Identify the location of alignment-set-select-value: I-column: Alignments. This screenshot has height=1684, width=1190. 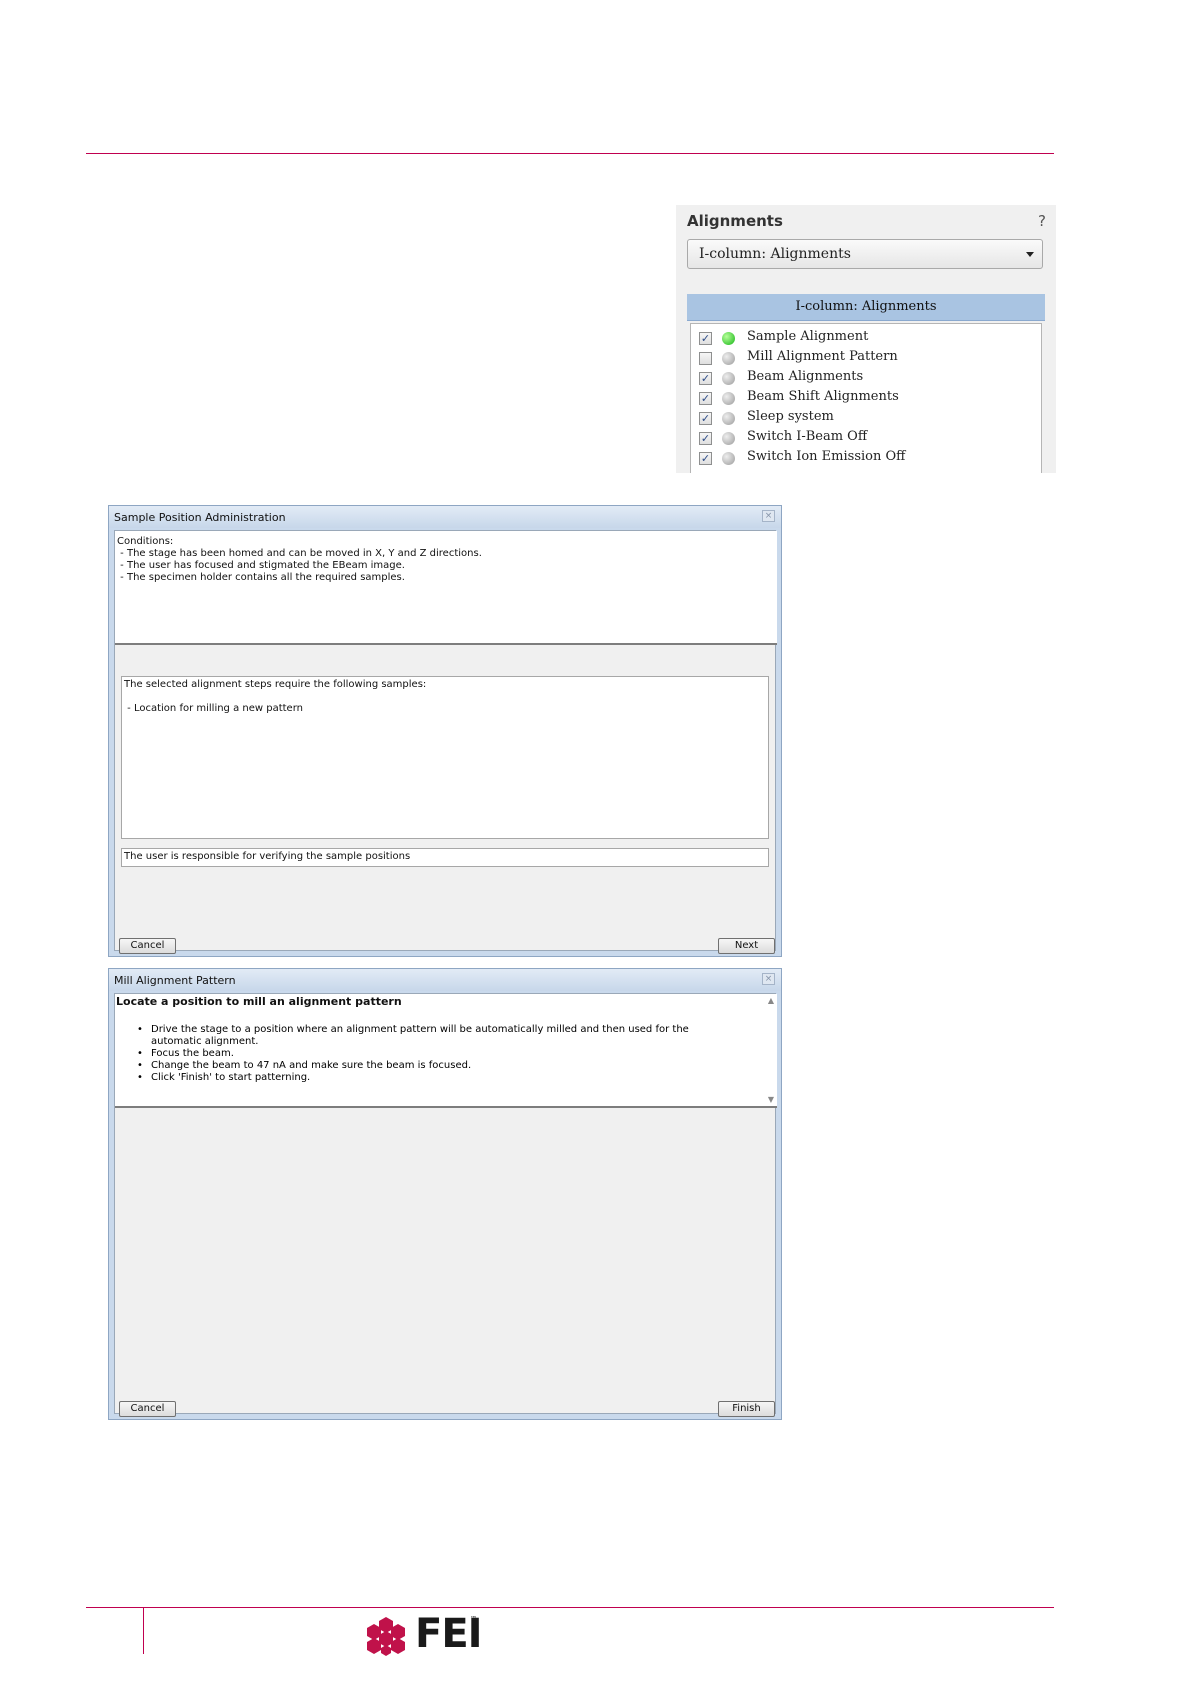
(775, 254).